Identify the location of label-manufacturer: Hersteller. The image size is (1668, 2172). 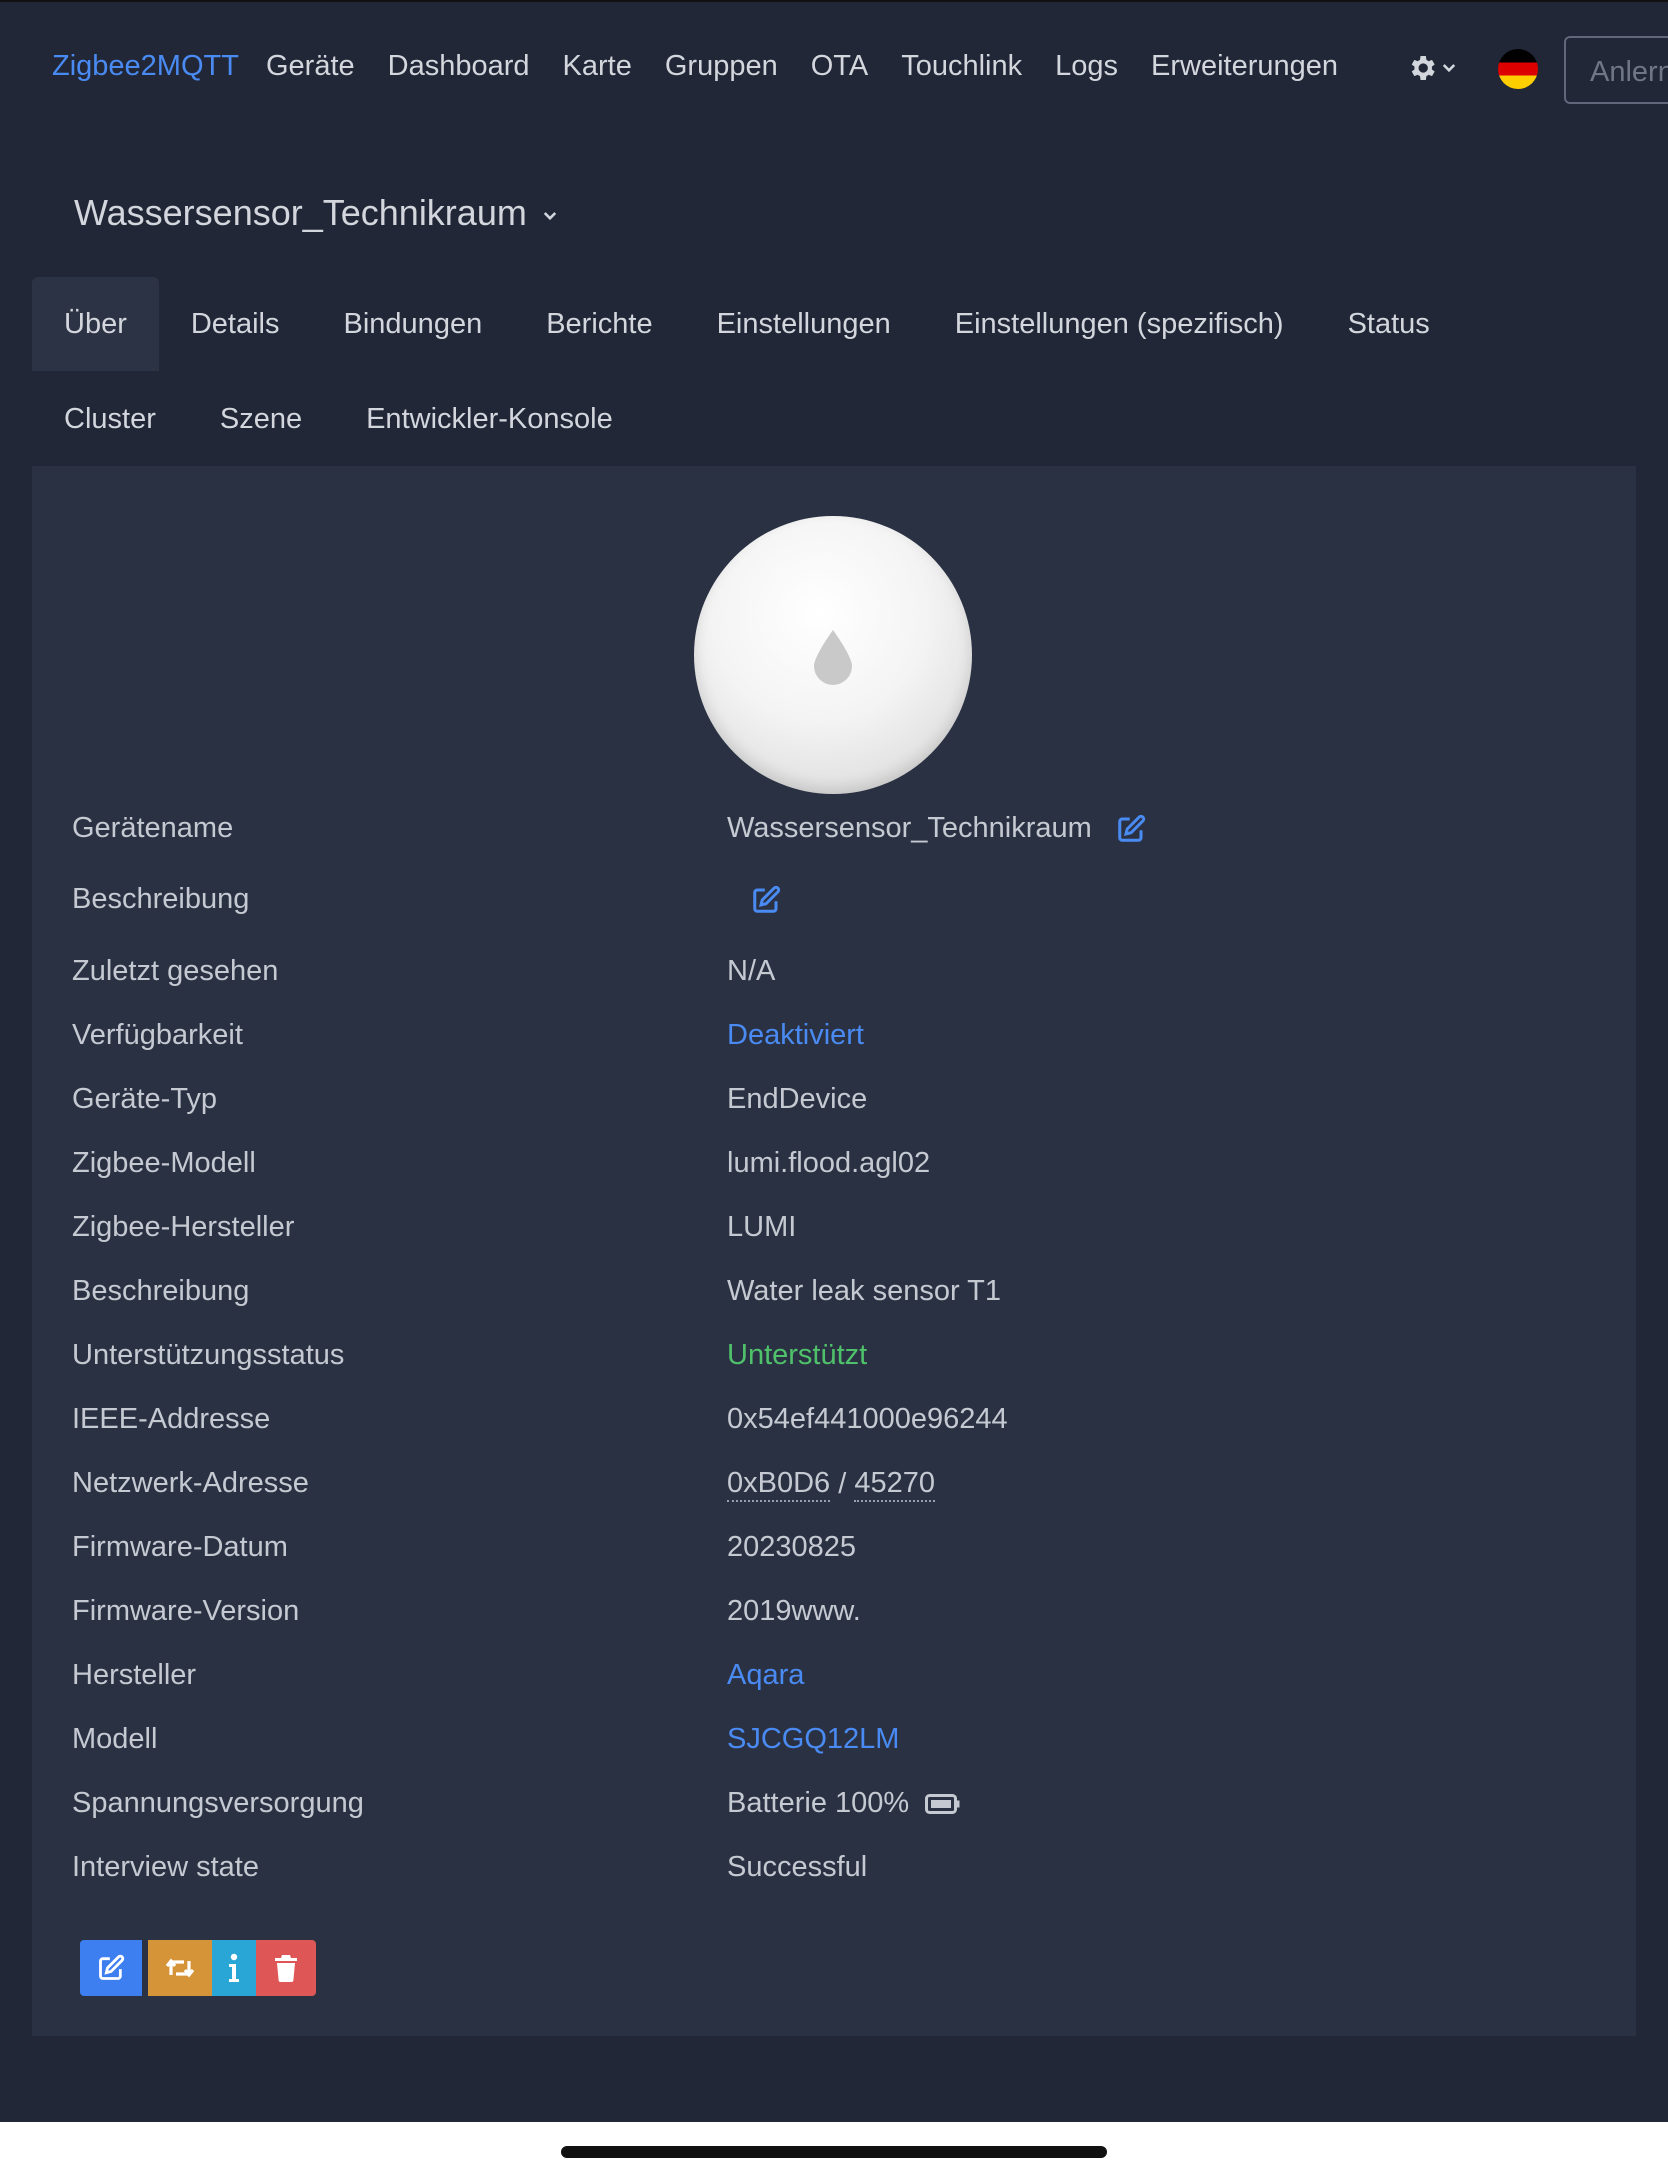
(134, 1675).